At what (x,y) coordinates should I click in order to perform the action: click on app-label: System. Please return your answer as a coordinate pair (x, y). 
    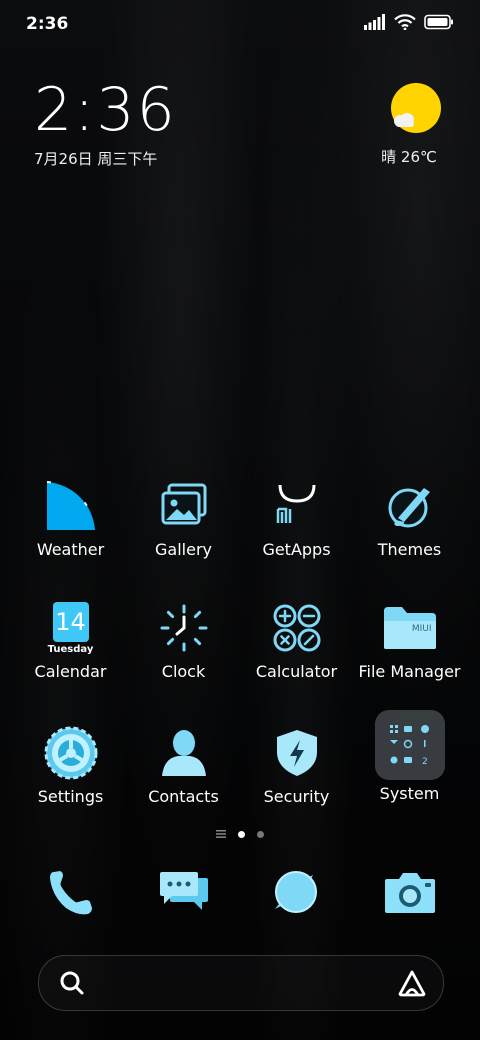
    Looking at the image, I should click on (409, 793).